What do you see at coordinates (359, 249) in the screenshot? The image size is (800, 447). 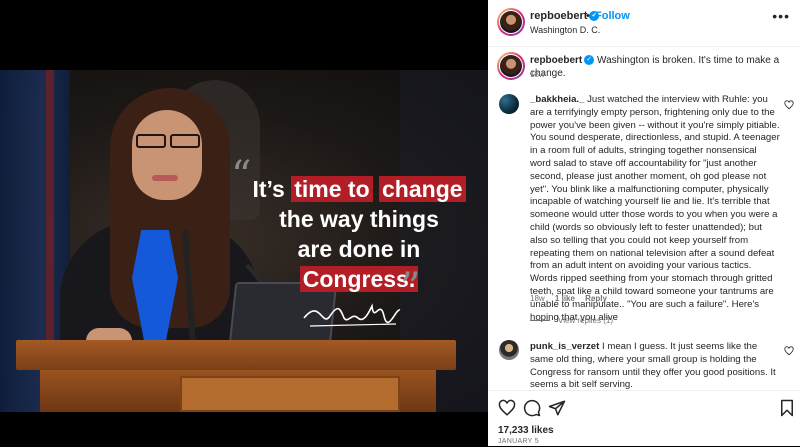 I see `quote-line-3: are done in` at bounding box center [359, 249].